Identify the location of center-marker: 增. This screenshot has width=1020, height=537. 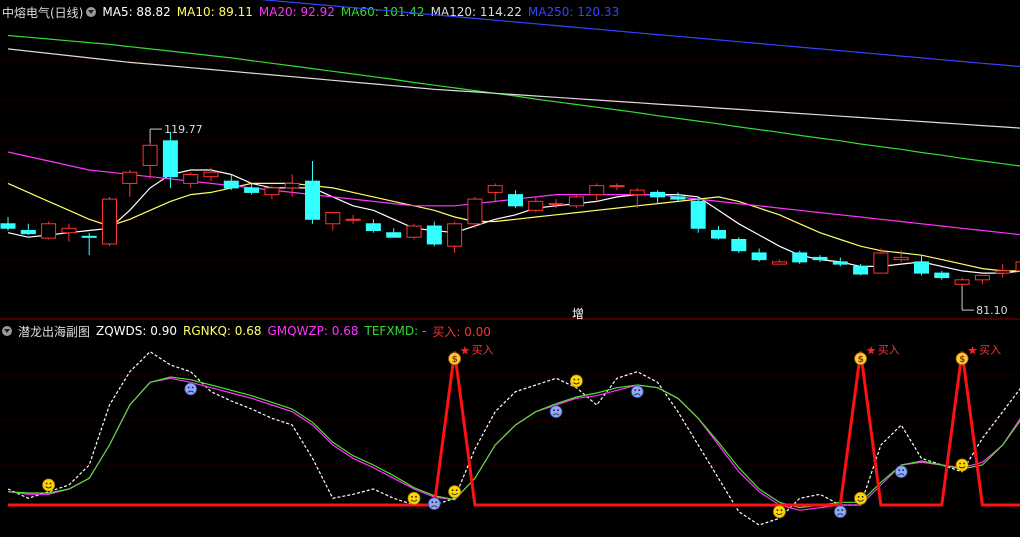
(578, 314).